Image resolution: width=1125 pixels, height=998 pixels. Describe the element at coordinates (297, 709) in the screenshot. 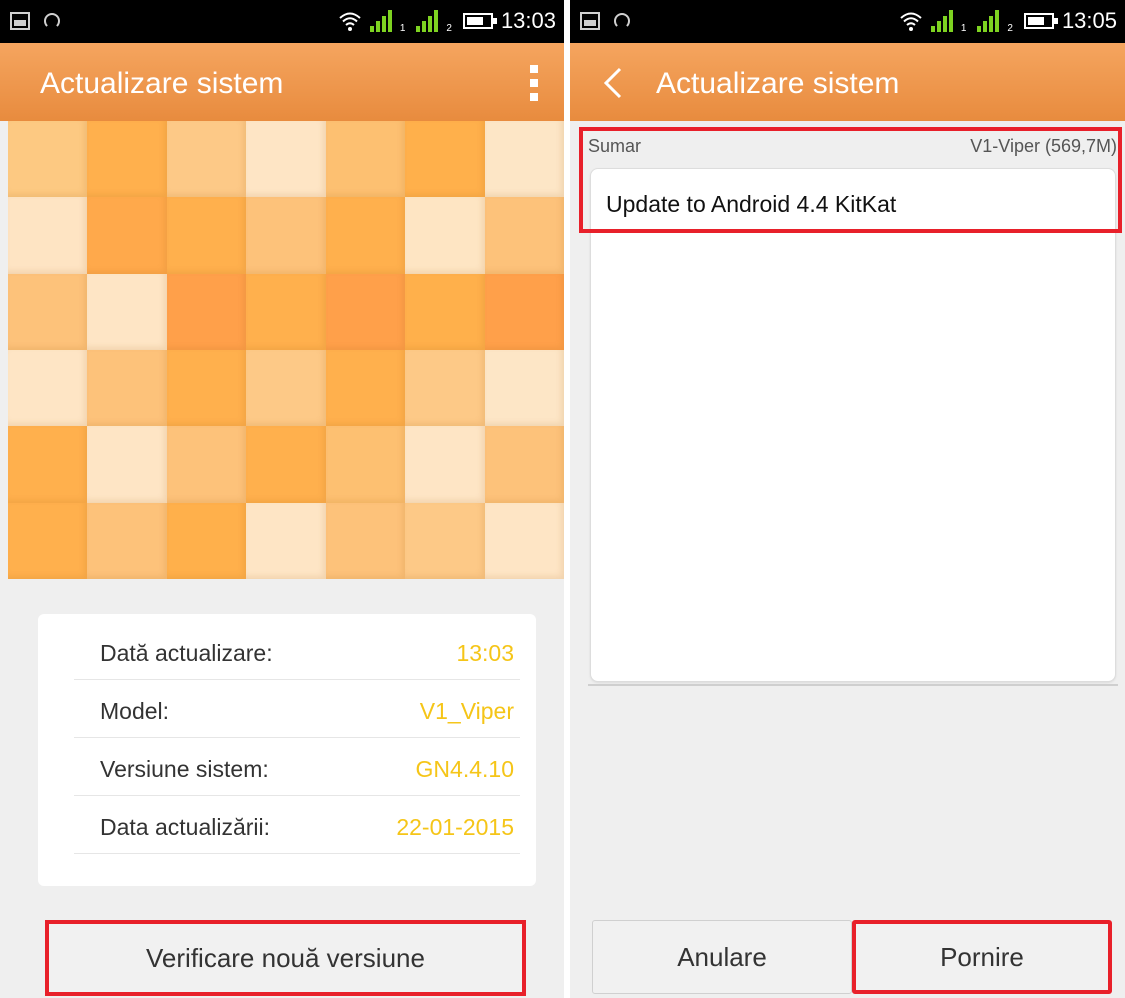

I see `info-row-model: Model: V1_Viper` at that location.